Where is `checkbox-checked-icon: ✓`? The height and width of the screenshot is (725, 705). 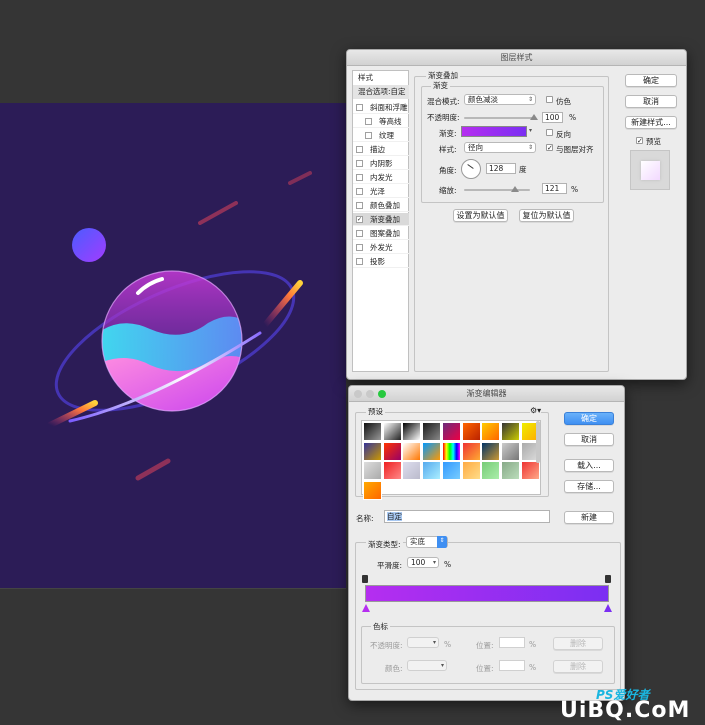
checkbox-checked-icon: ✓ is located at coordinates (359, 219).